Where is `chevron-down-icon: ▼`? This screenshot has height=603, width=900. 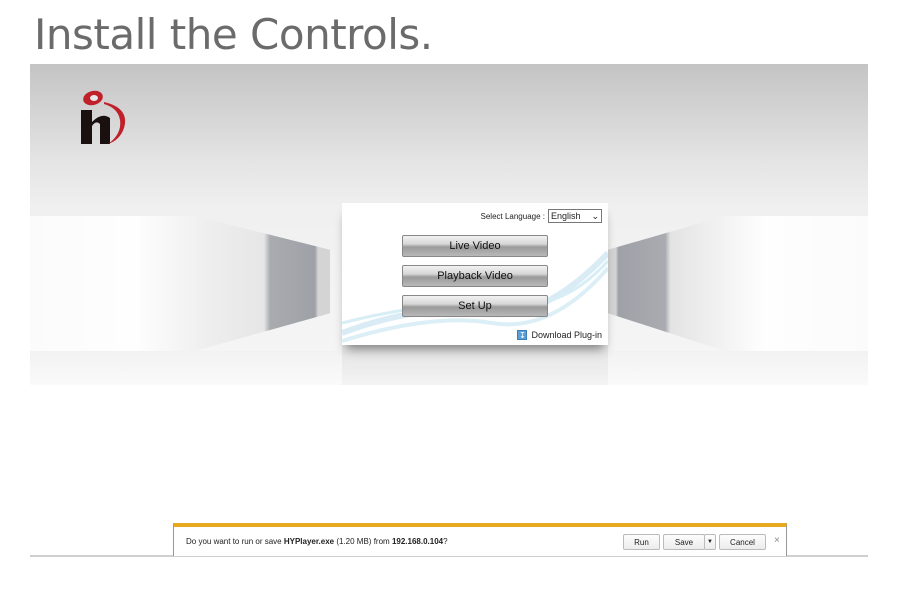 chevron-down-icon: ▼ is located at coordinates (710, 542).